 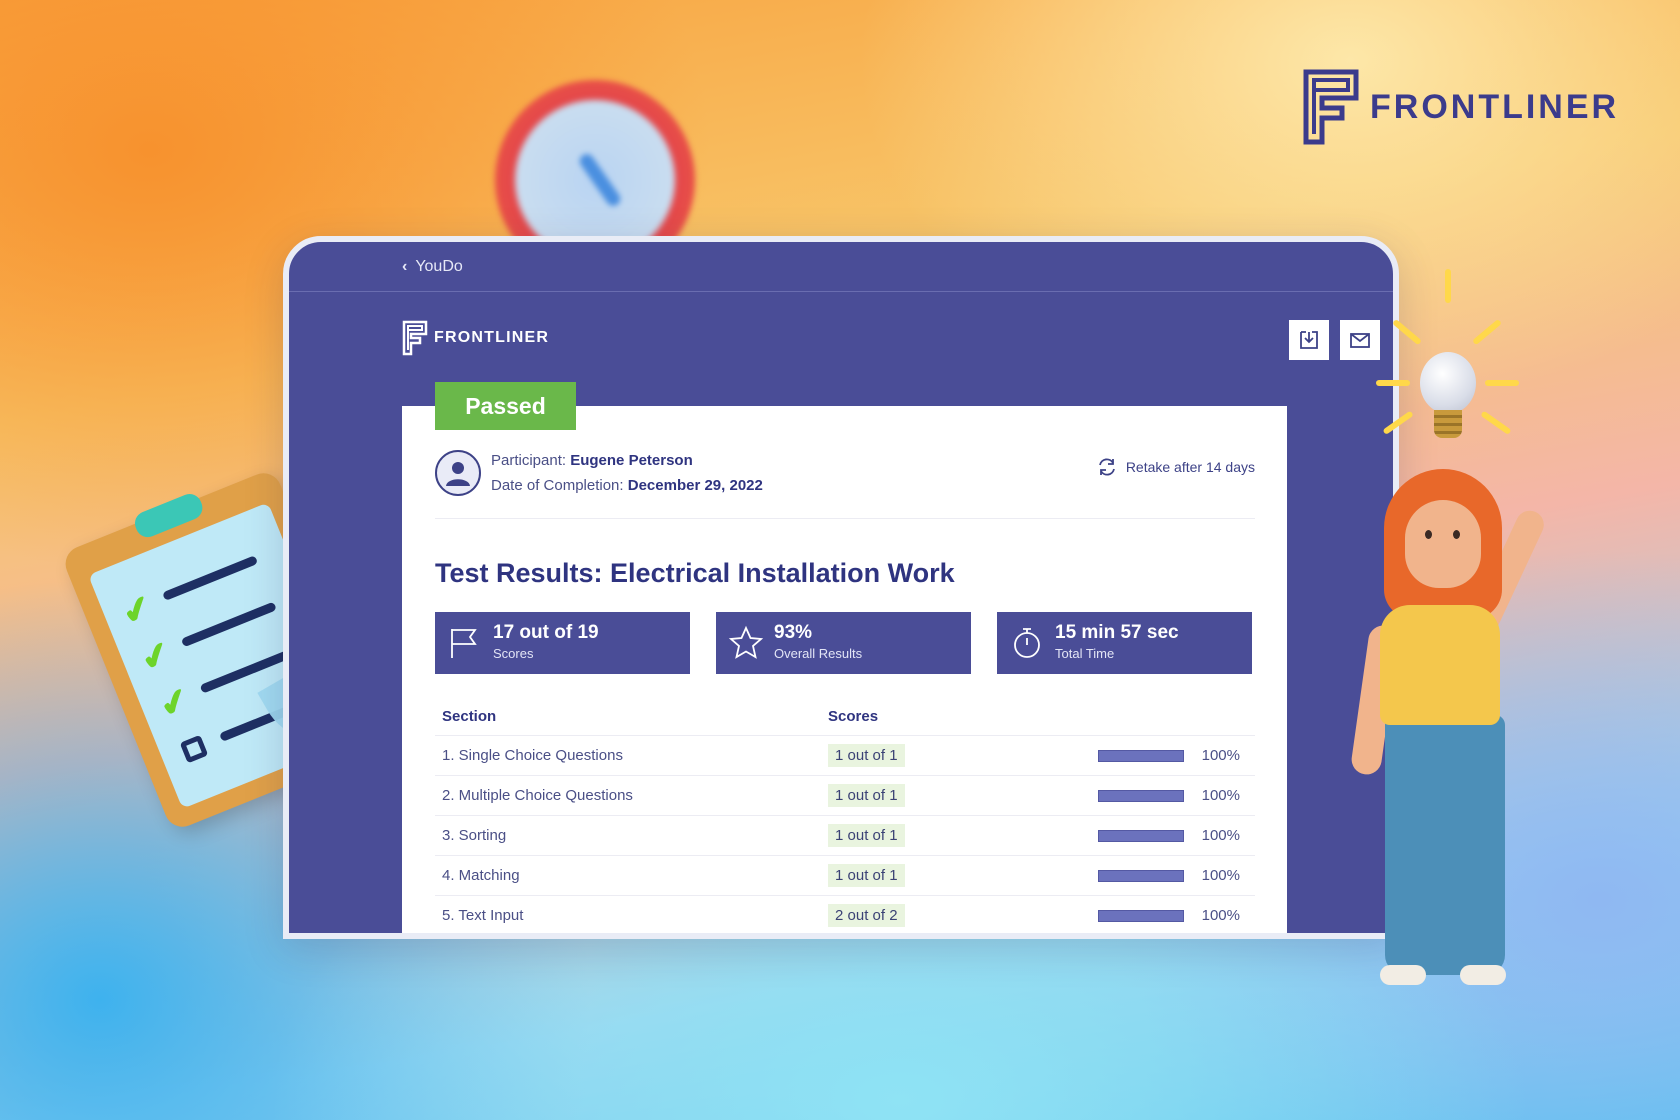 I want to click on participant-line: Participant: Eugene Peterson, so click(x=627, y=460).